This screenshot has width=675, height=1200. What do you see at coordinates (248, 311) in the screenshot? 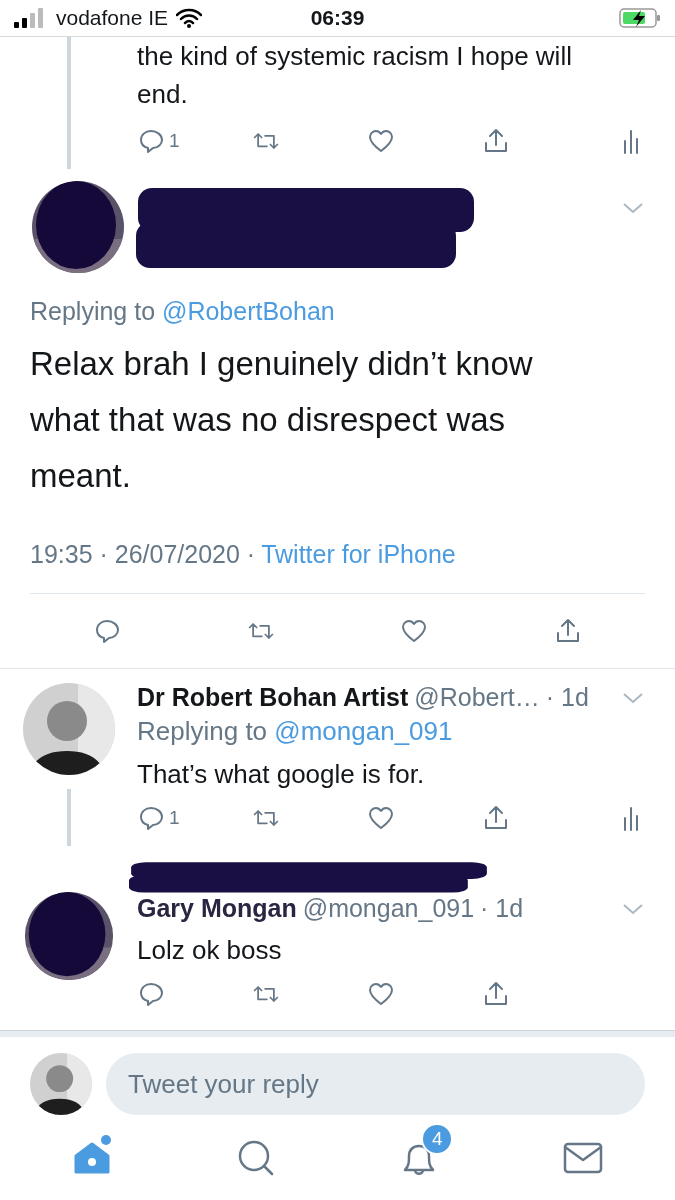
I see `mention-link: @RobertBohan` at bounding box center [248, 311].